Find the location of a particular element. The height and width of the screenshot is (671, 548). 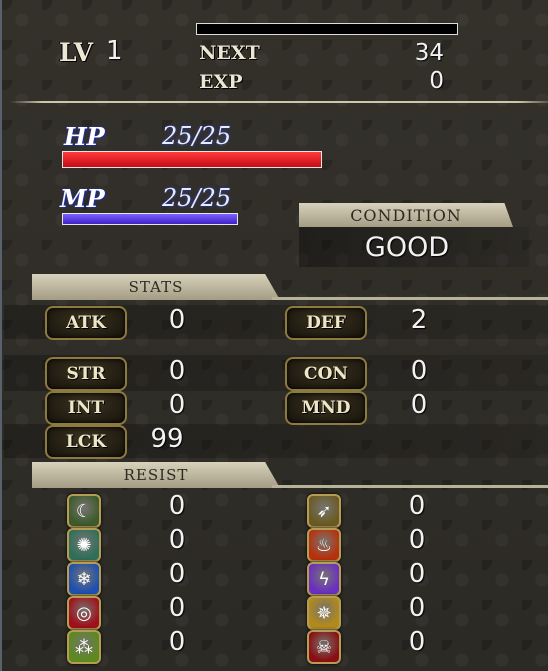

resist-header: RESIST is located at coordinates (156, 475).